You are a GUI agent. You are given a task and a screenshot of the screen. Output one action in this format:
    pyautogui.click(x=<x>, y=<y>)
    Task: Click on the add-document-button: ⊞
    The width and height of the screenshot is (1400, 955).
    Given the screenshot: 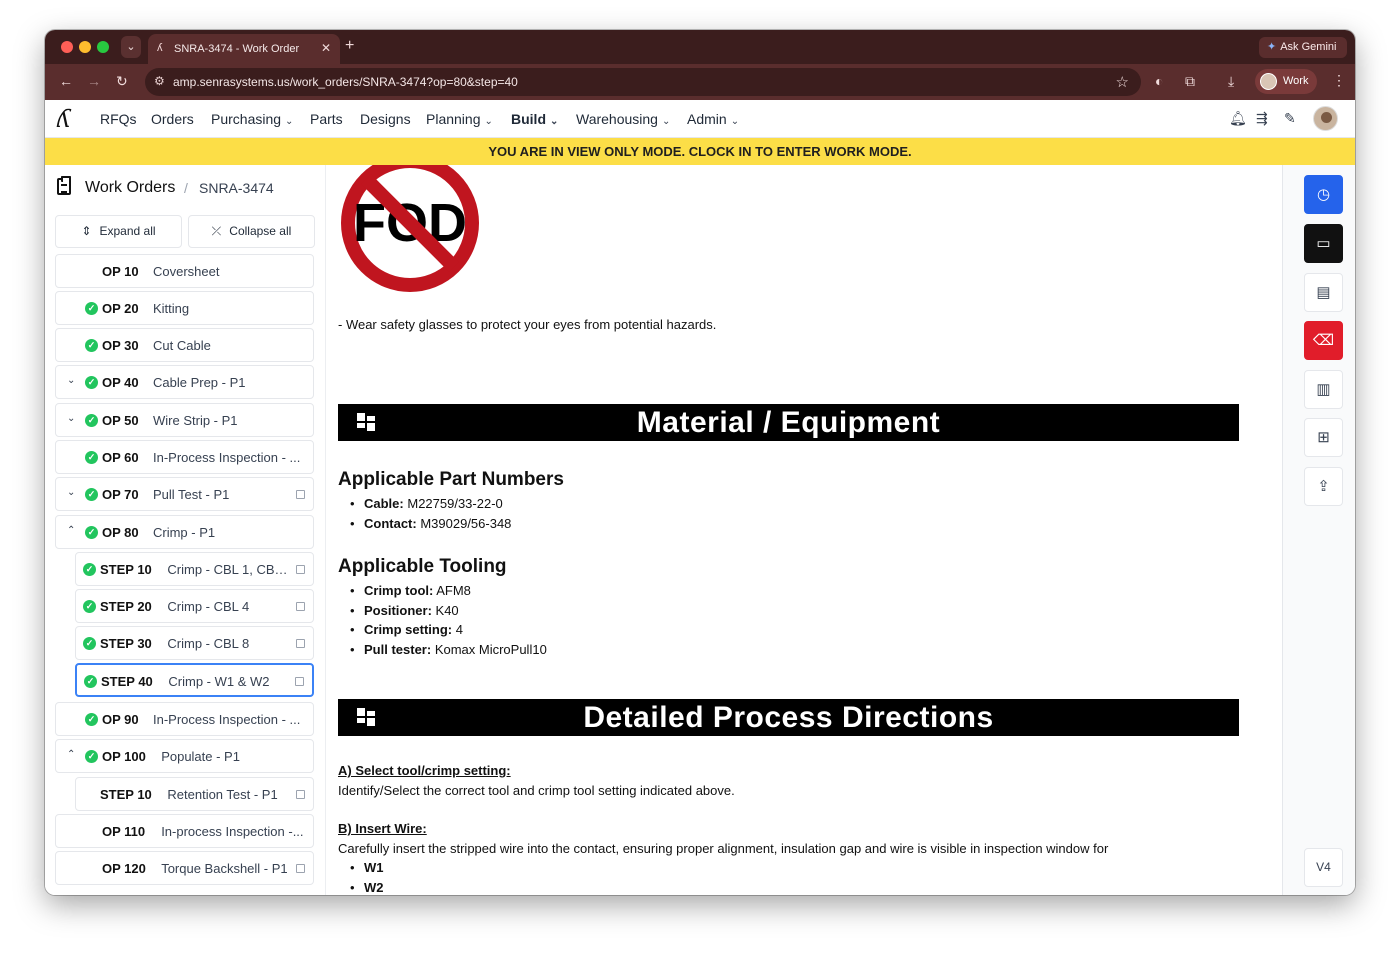 What is the action you would take?
    pyautogui.click(x=1323, y=437)
    